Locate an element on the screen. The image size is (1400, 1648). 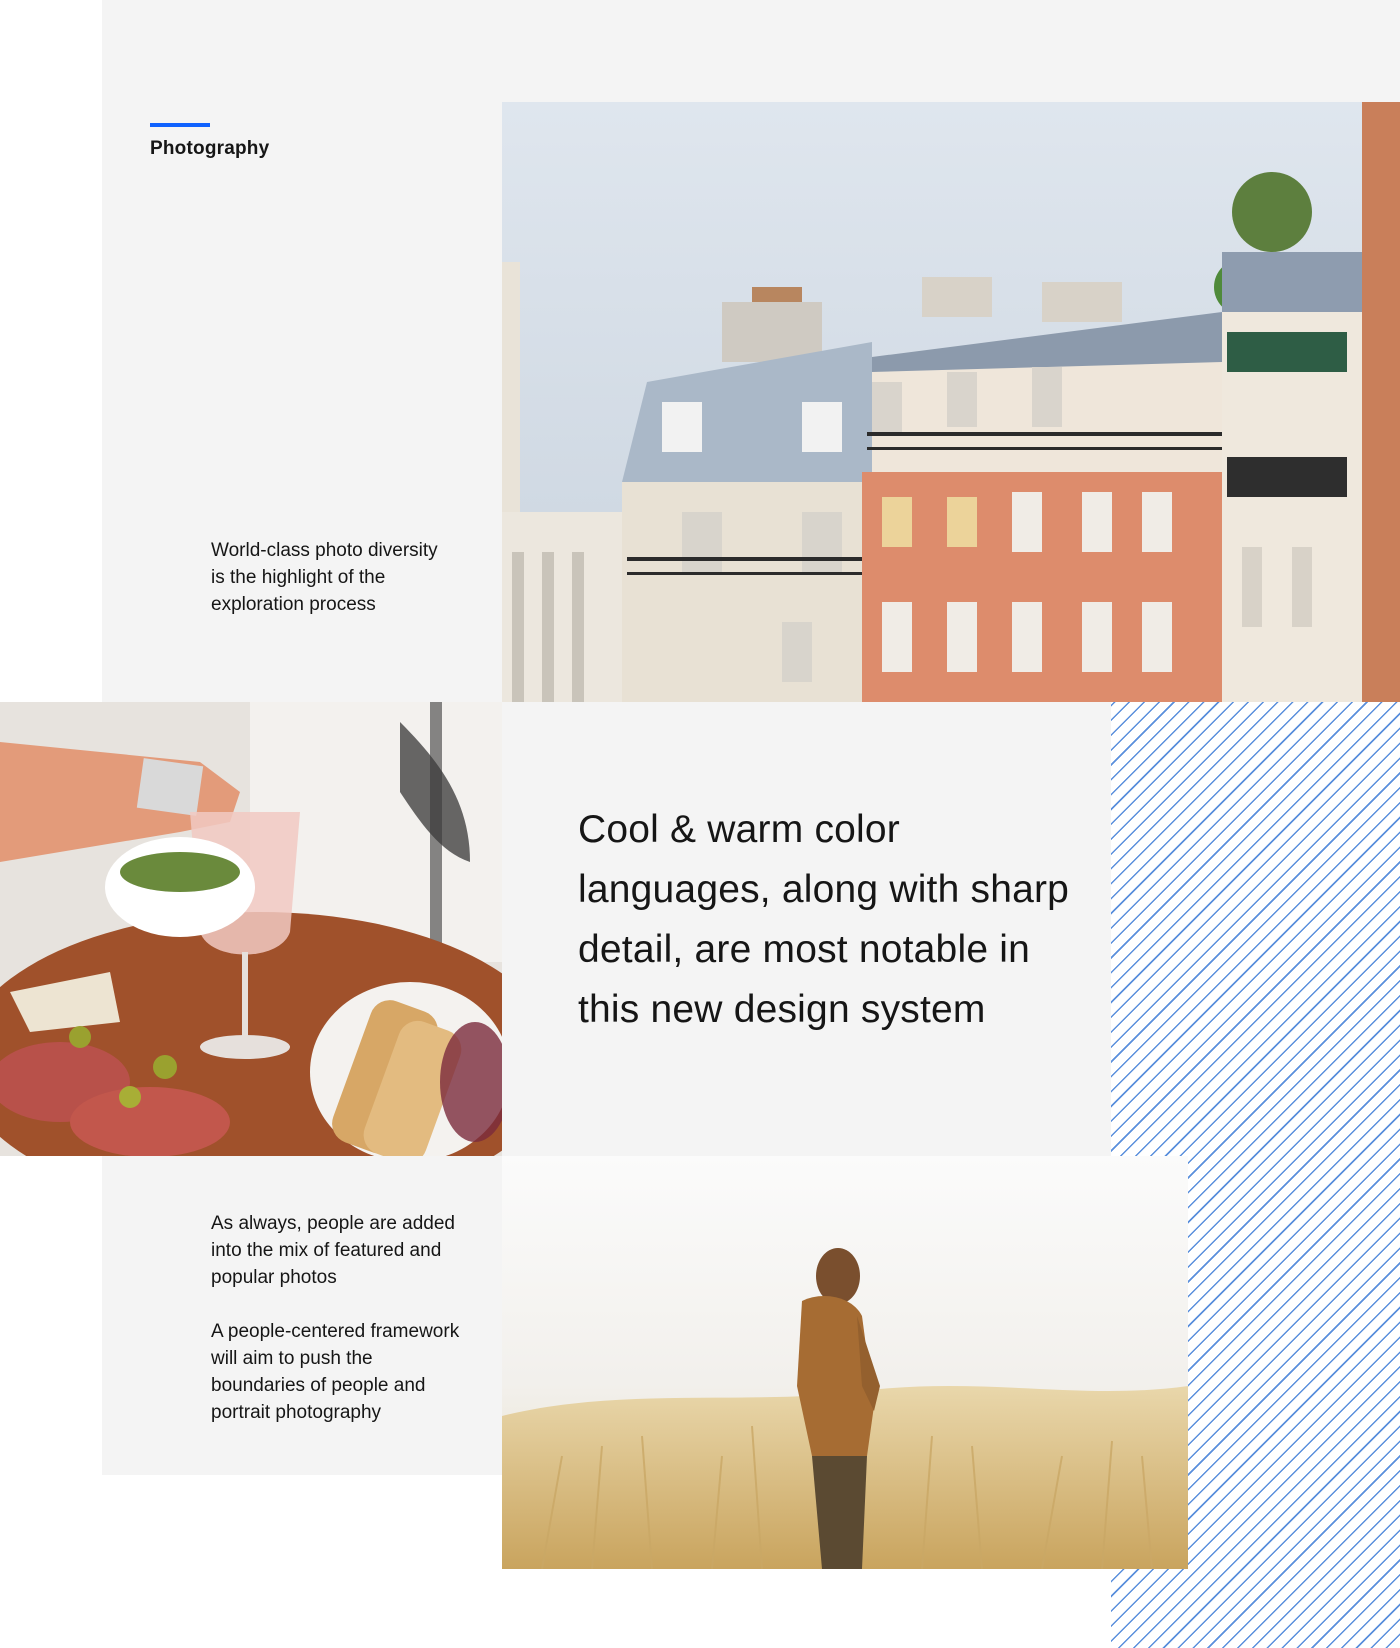
section-eyebrow: Photography is located at coordinates (210, 148).